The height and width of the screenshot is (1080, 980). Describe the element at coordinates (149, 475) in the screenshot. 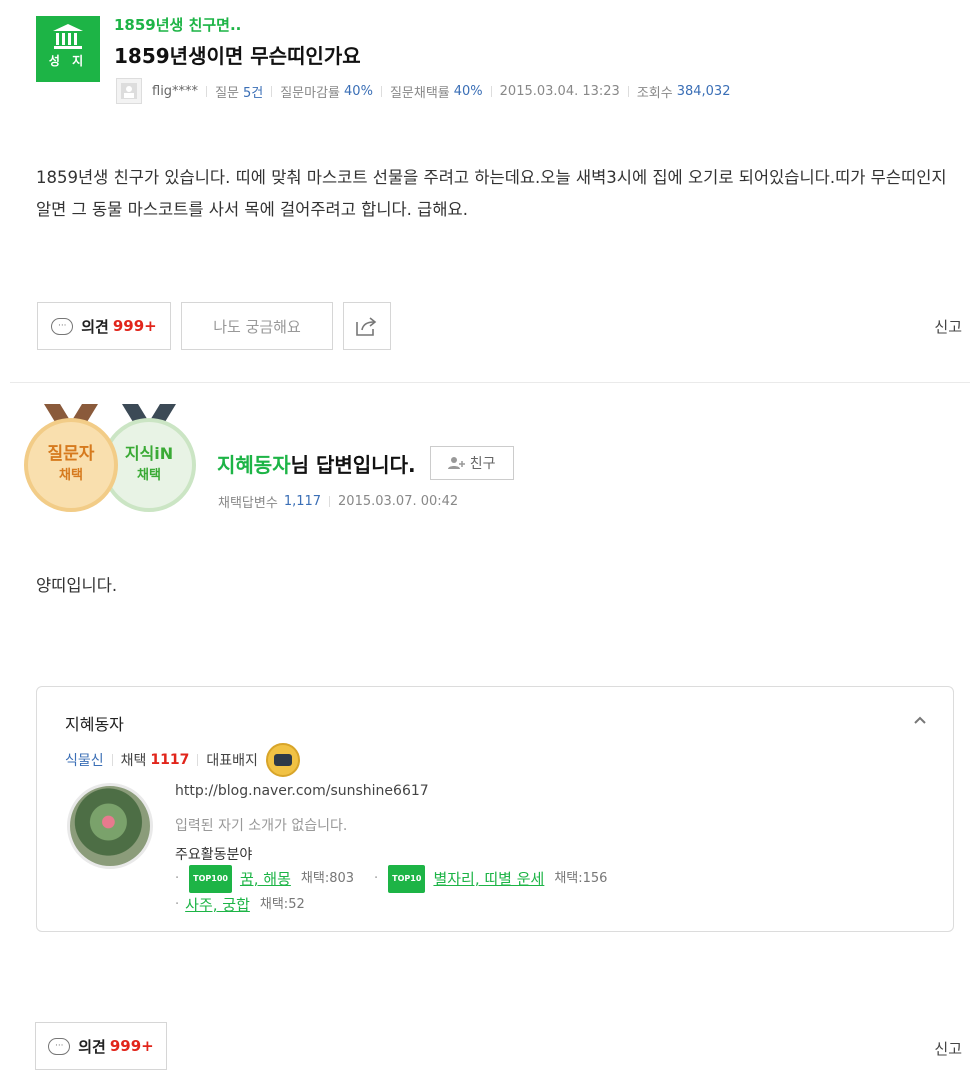

I see `medal-kin-line2: 채택` at that location.